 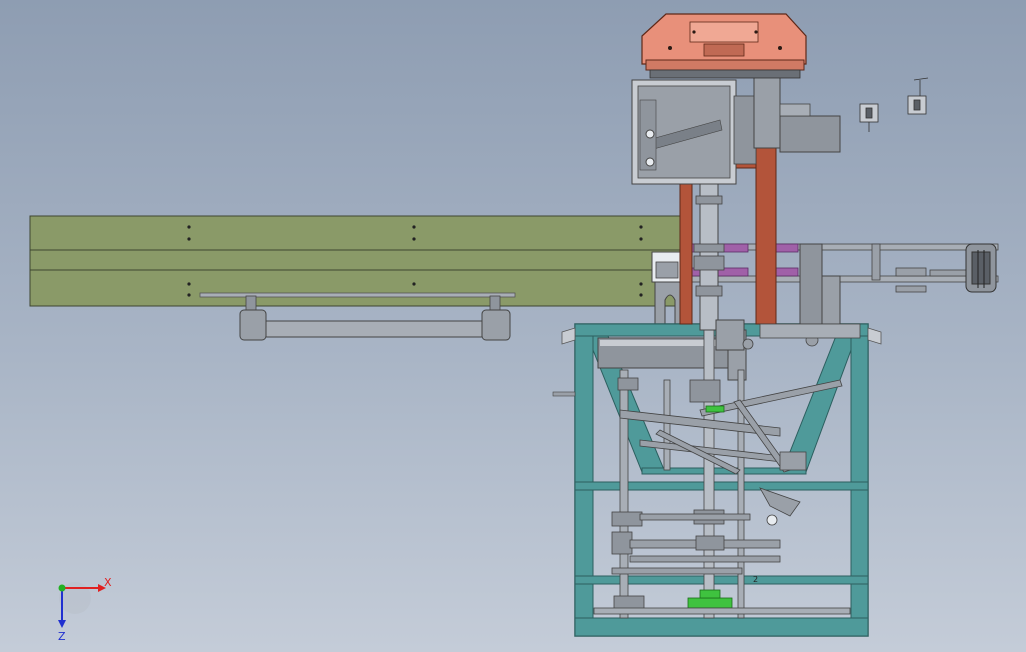 What do you see at coordinates (62, 624) in the screenshot?
I see `z-arrow-icon` at bounding box center [62, 624].